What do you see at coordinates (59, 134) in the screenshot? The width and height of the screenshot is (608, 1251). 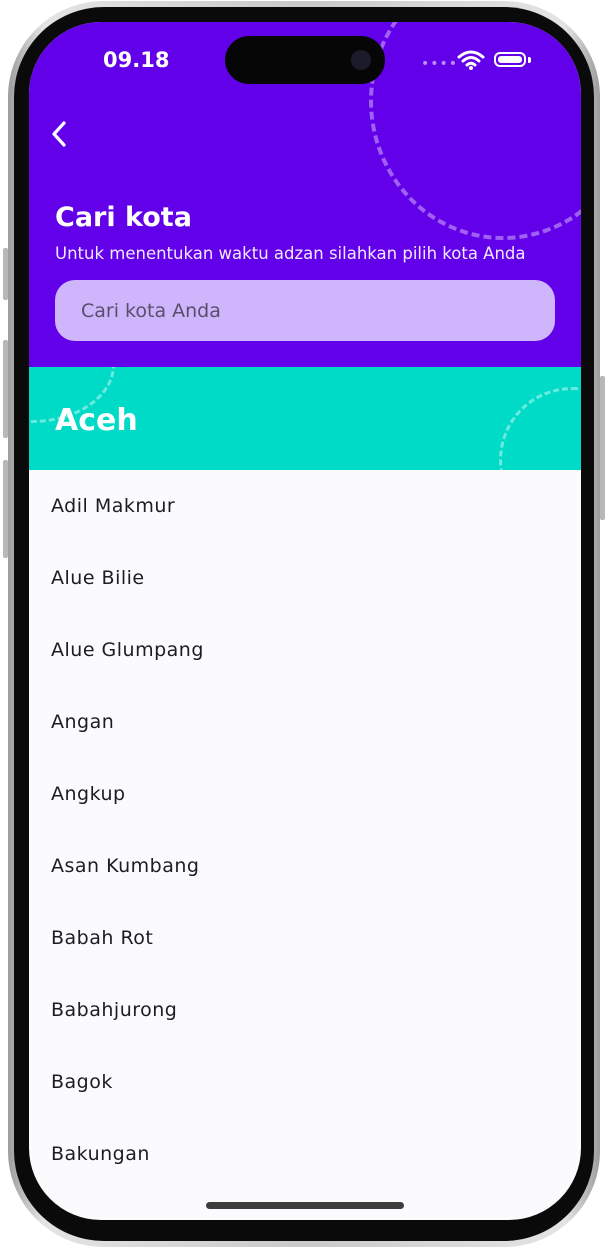 I see `chevron-left-icon` at bounding box center [59, 134].